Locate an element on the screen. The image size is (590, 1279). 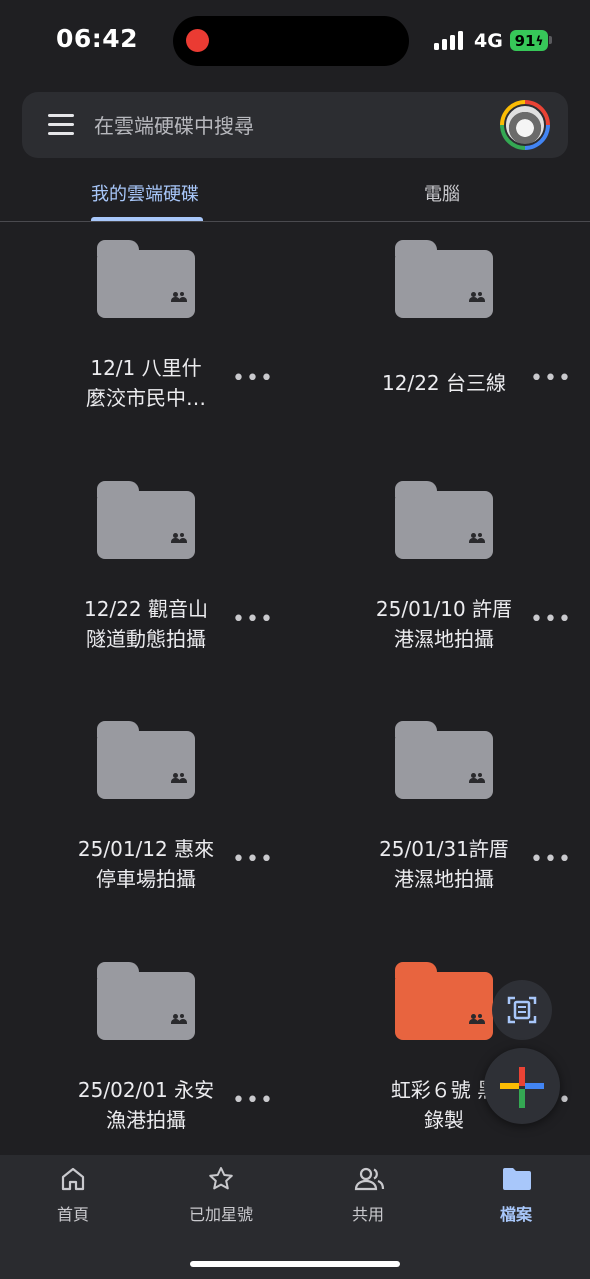
folder-item: 12/22 觀音山 隧道動態拍攝 ••• is located at coordinates (147, 601).